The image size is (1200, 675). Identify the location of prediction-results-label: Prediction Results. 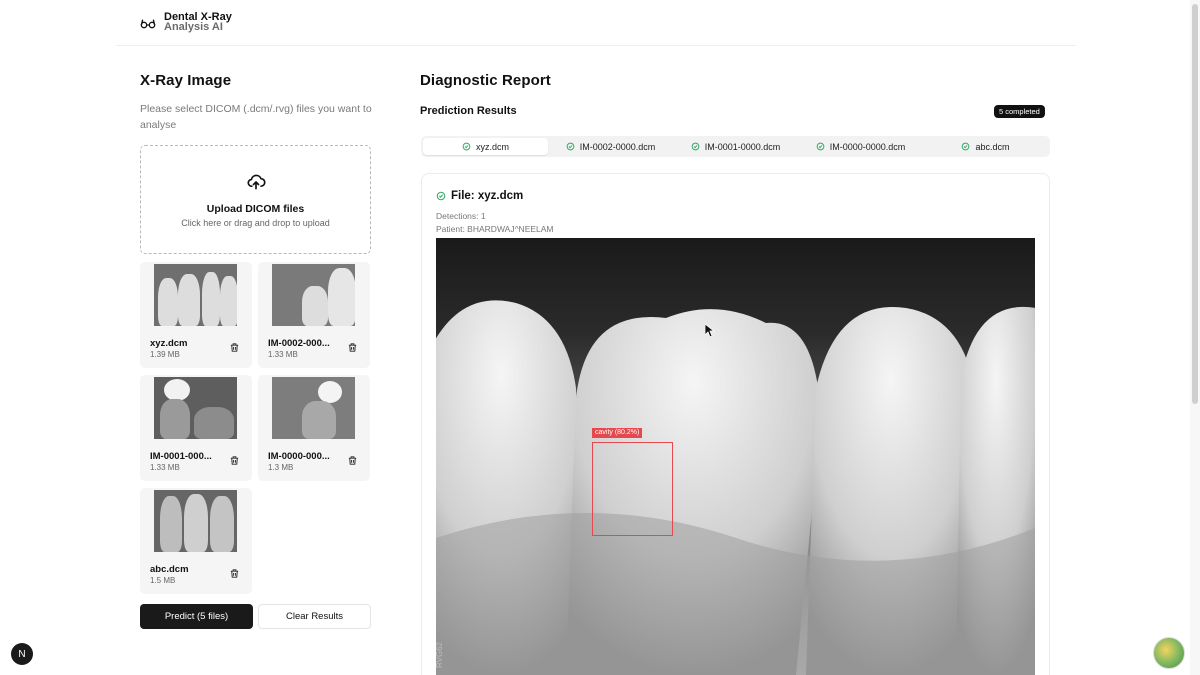
(468, 111).